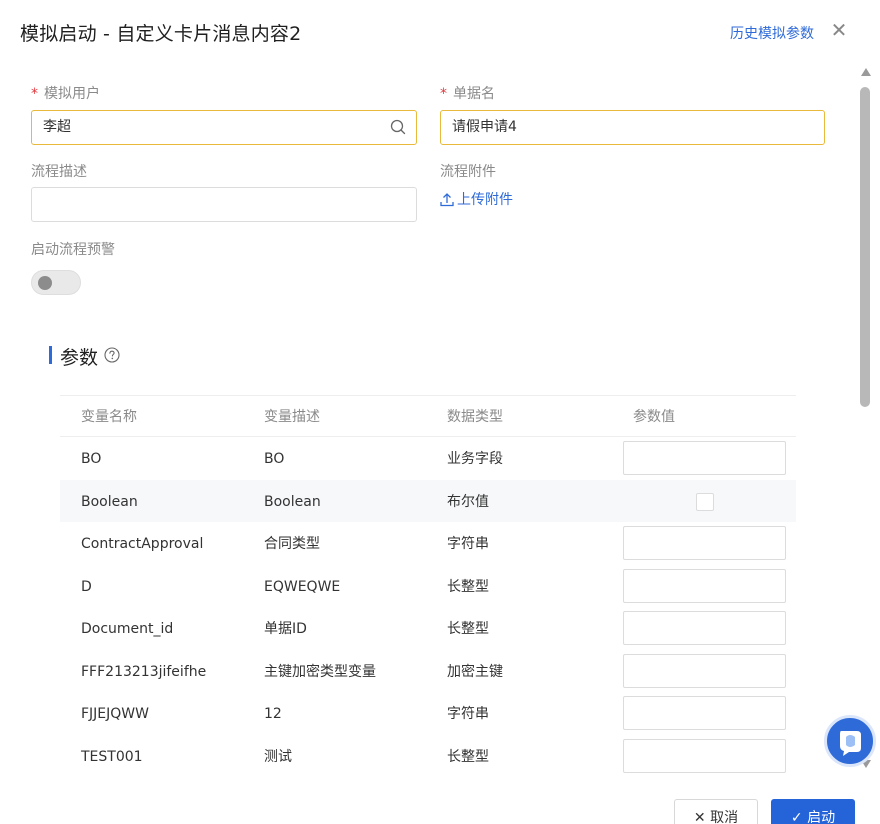 The image size is (880, 824). Describe the element at coordinates (428, 628) in the screenshot. I see `table-row: Document_id 单据ID 长整型` at that location.